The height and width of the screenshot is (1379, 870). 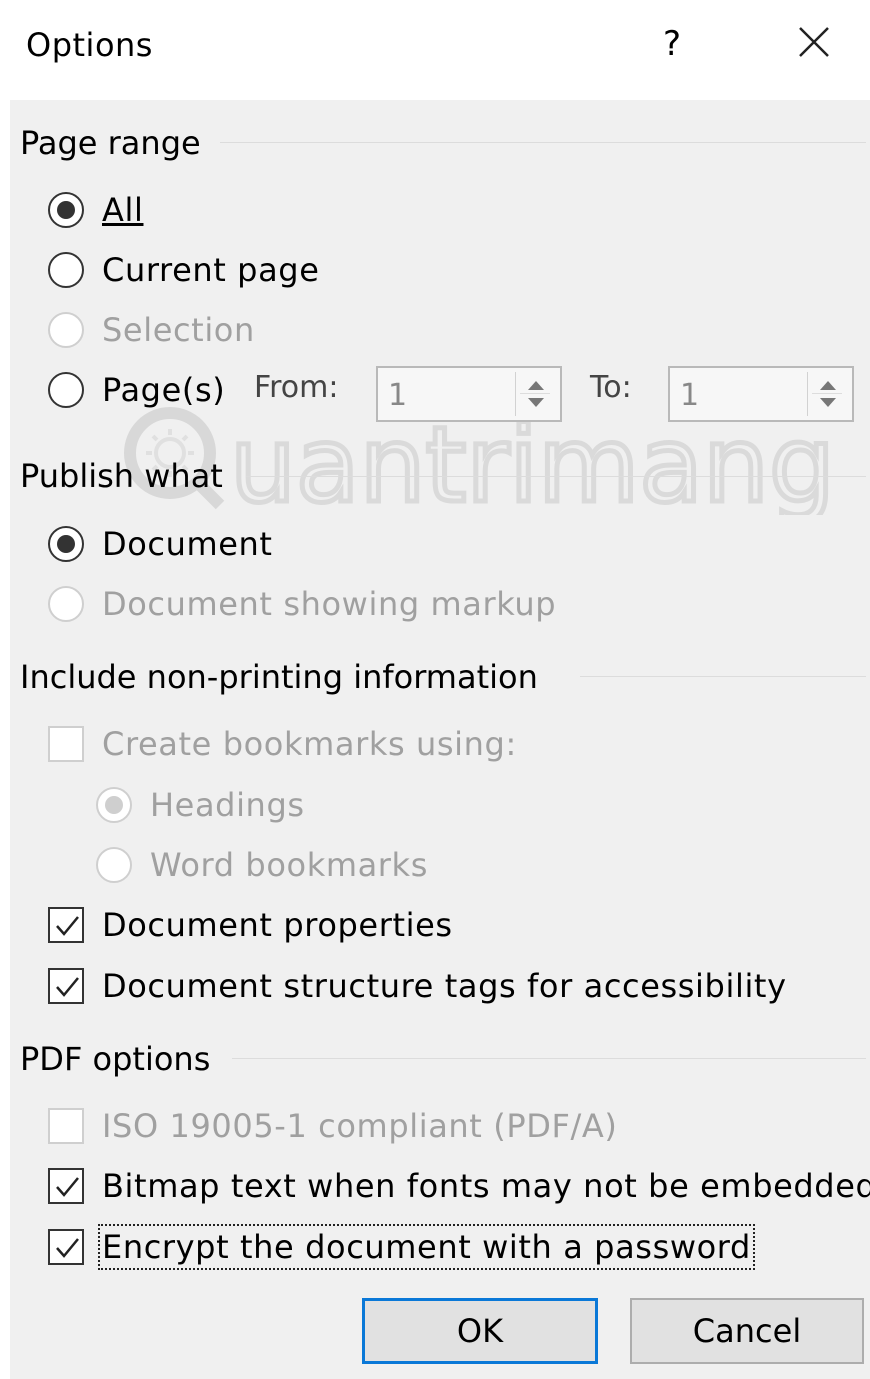 I want to click on encrypt-checkbox: Encrypt the document with a password, so click(x=401, y=1247).